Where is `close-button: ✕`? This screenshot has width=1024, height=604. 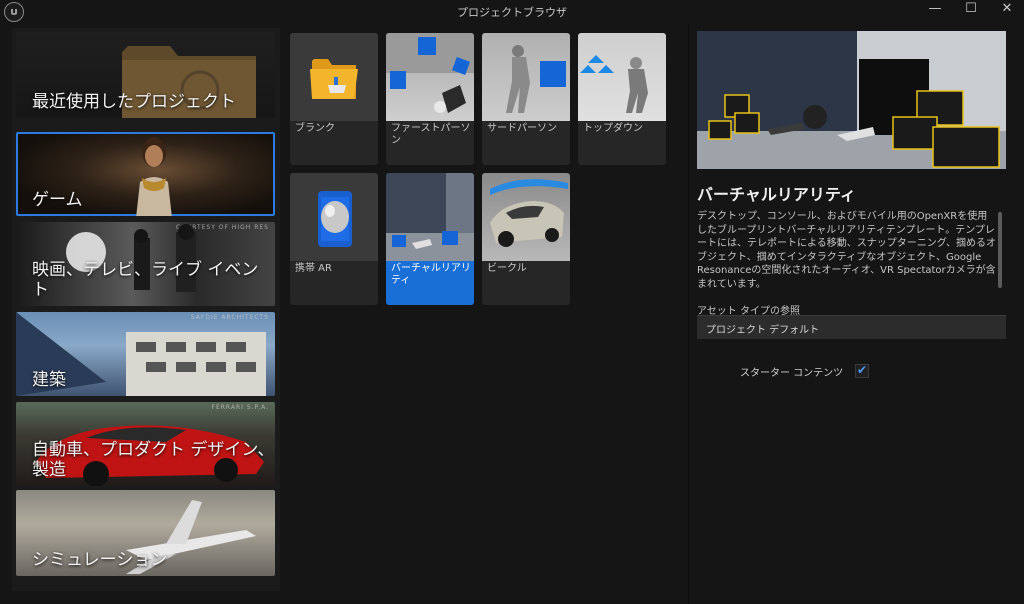
close-button: ✕ is located at coordinates (1007, 10).